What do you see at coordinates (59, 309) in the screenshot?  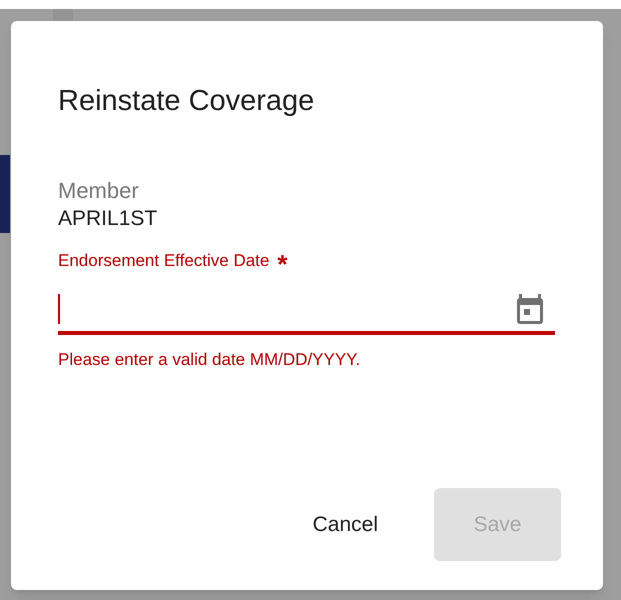 I see `text-cursor` at bounding box center [59, 309].